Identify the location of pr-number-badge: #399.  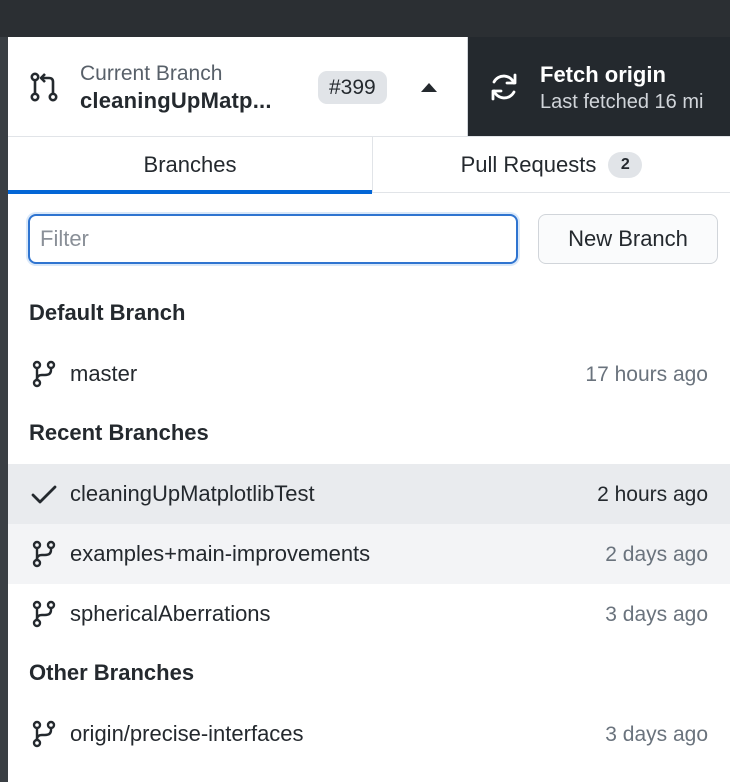
(352, 87).